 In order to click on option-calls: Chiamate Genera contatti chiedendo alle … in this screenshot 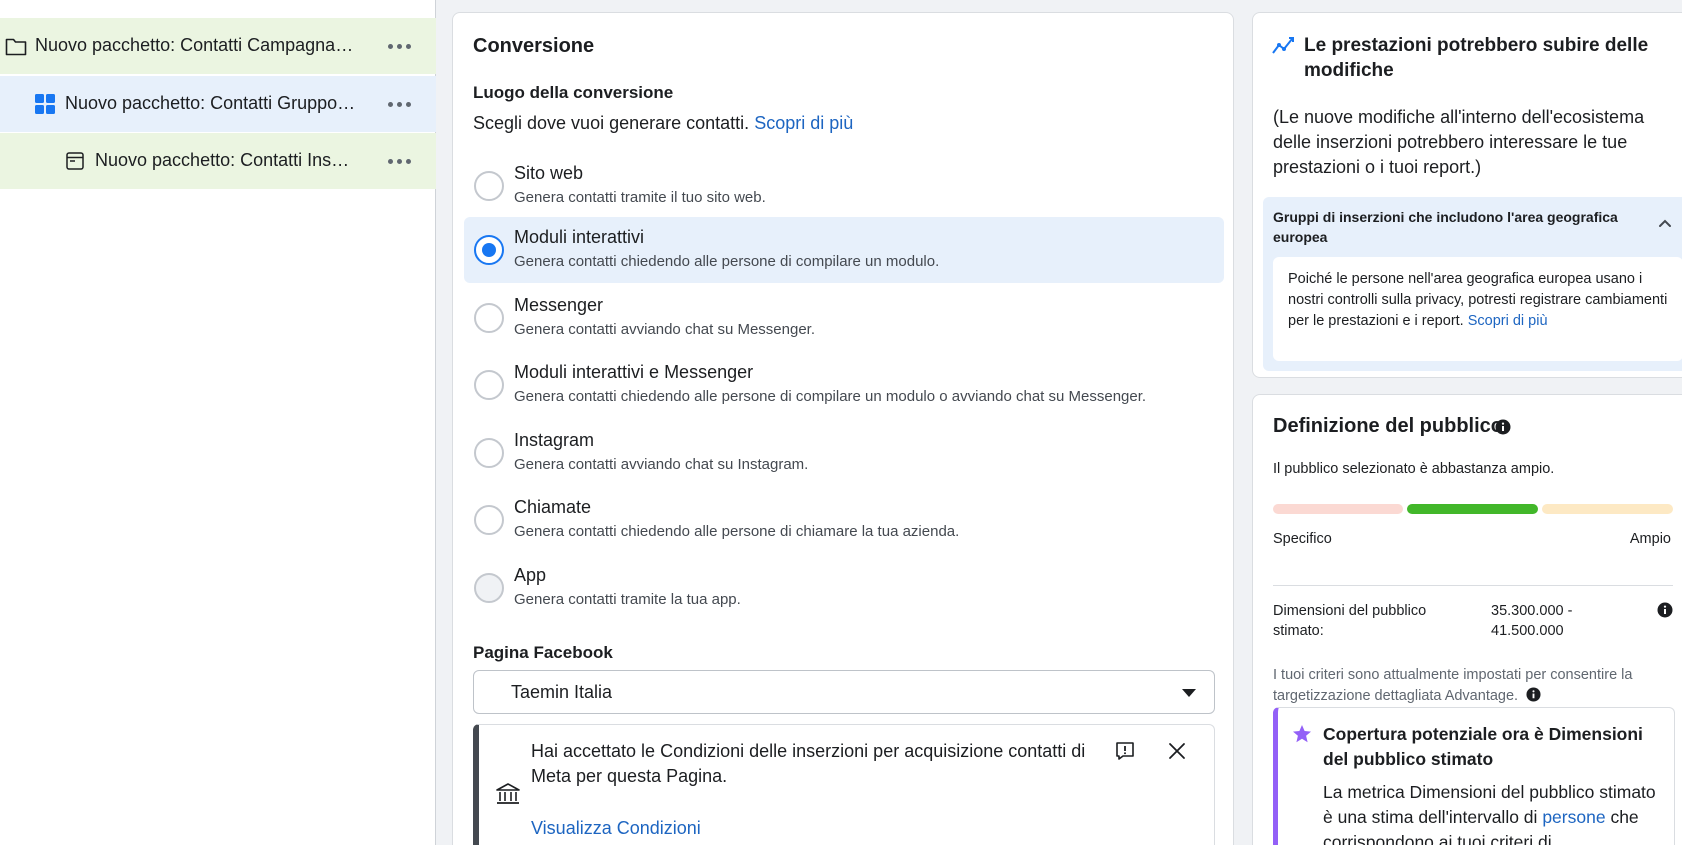, I will do `click(844, 520)`.